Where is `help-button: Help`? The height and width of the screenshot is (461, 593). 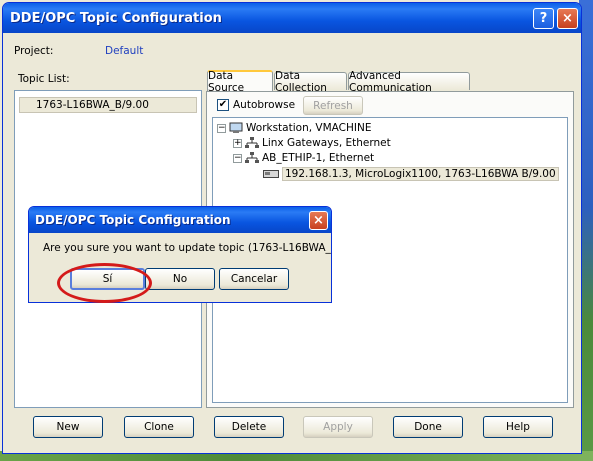 help-button: Help is located at coordinates (518, 427).